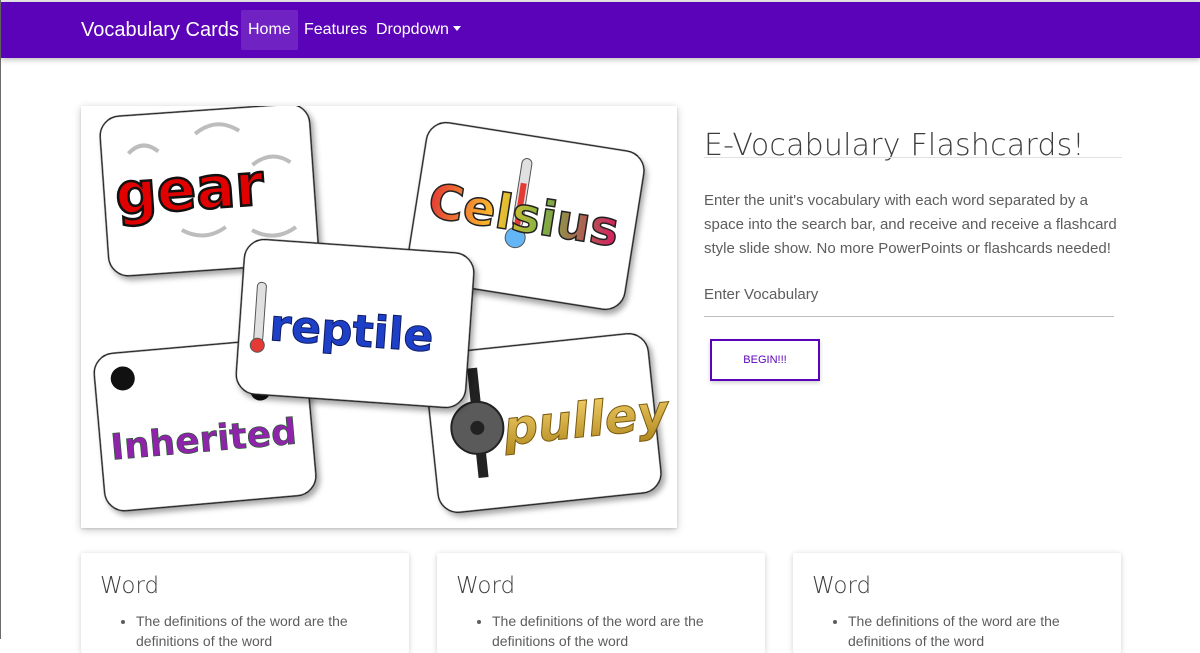 This screenshot has height=653, width=1200. Describe the element at coordinates (0, 319) in the screenshot. I see `window-left-edge` at that location.